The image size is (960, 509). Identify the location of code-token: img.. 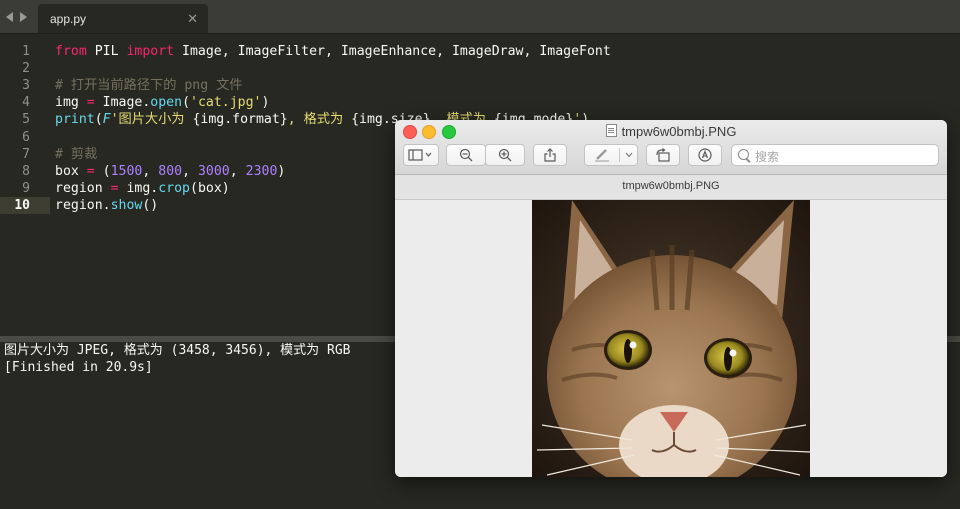
(138, 188).